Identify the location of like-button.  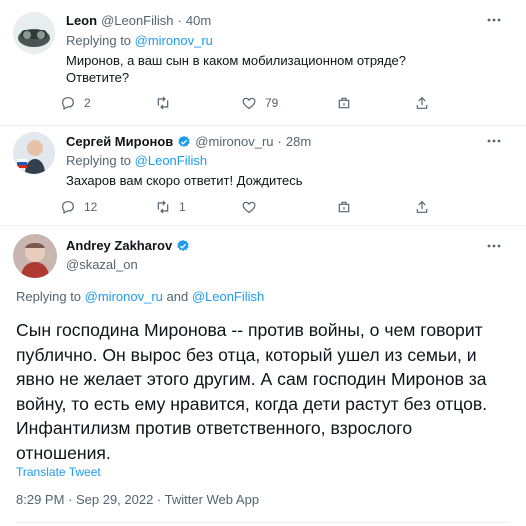
(253, 207).